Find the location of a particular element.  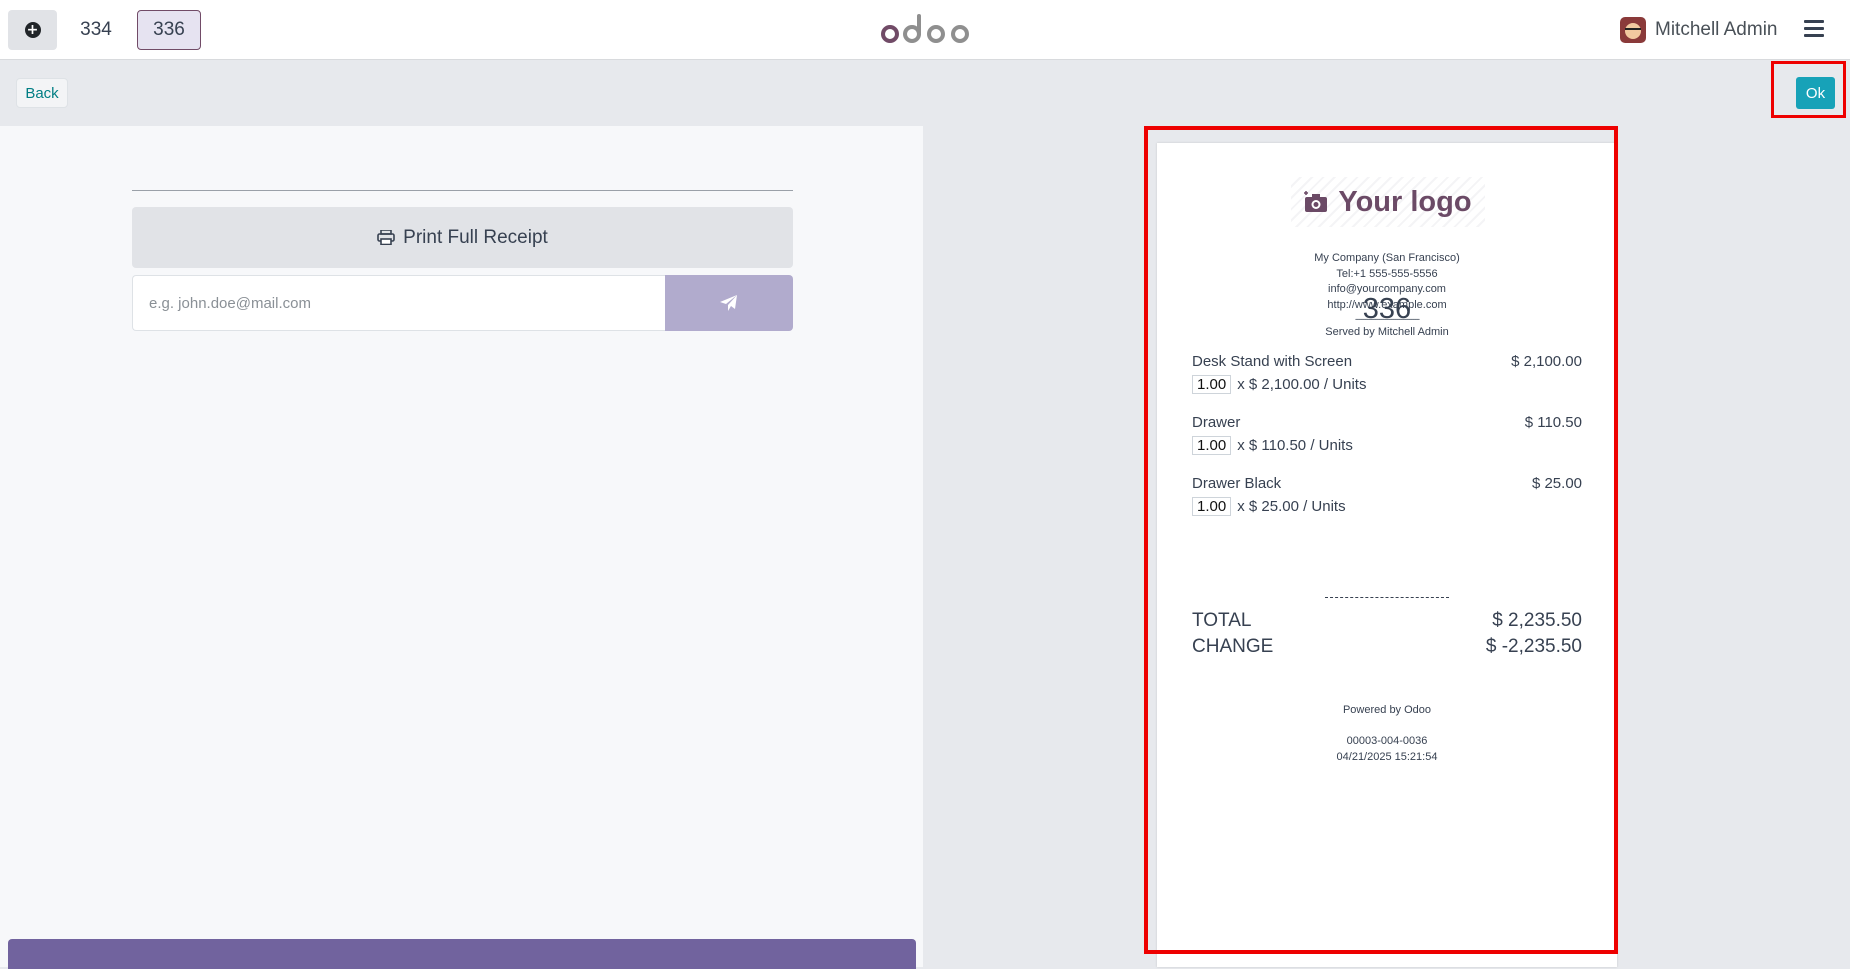

top-navbar: + 334 336 Mitchell Admin is located at coordinates (925, 30).